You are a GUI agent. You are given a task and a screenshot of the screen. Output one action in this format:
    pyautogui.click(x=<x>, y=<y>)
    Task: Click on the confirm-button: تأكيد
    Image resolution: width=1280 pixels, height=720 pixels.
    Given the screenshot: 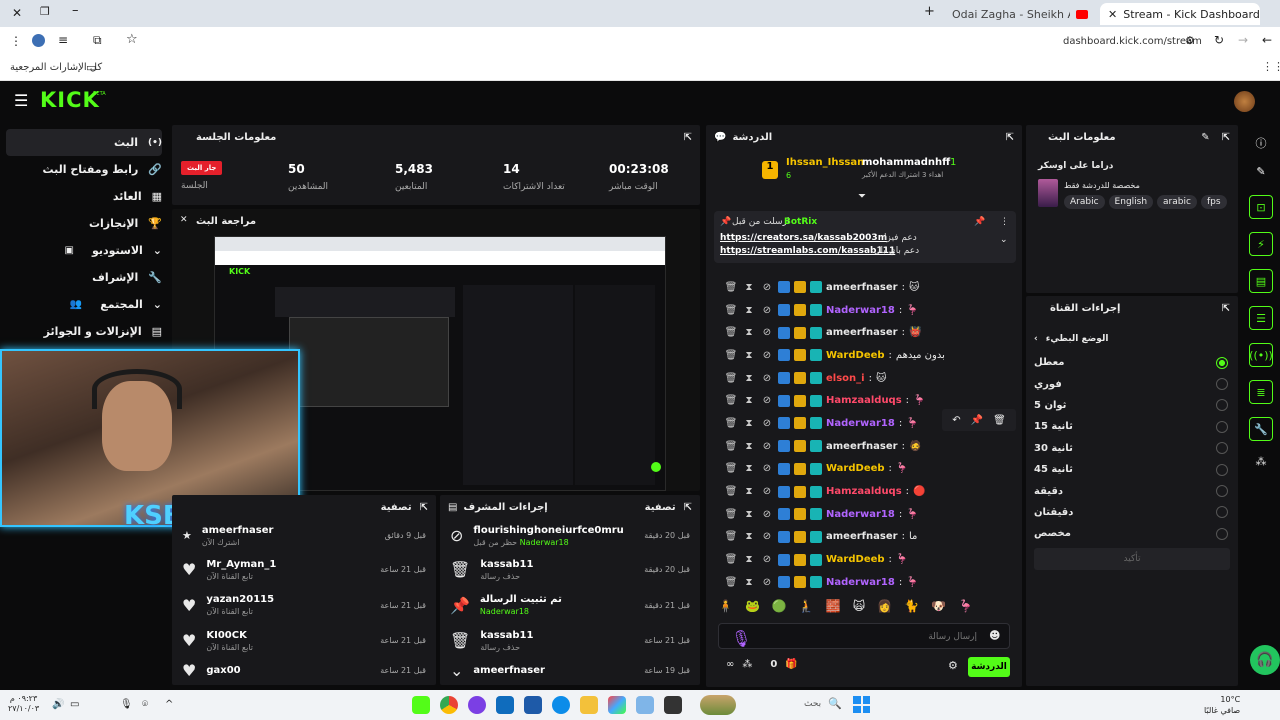 What is the action you would take?
    pyautogui.click(x=1132, y=559)
    